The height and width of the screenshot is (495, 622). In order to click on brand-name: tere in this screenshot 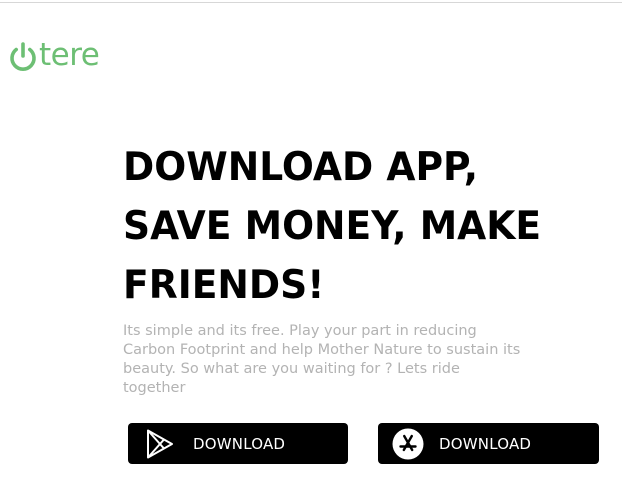, I will do `click(69, 55)`.